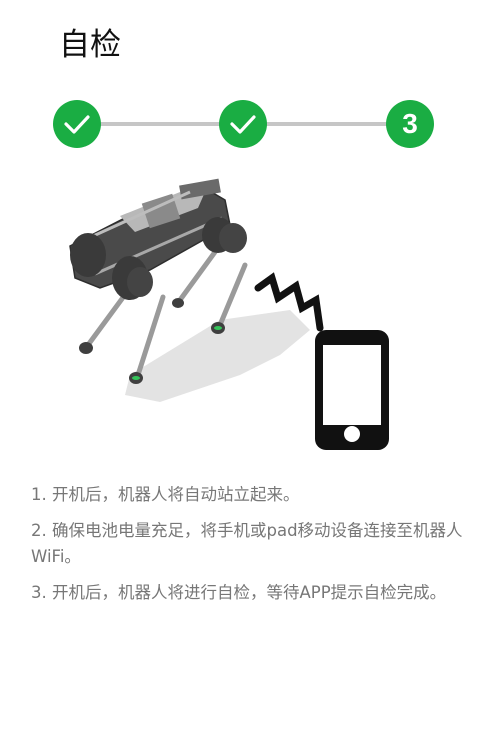 The height and width of the screenshot is (756, 504). I want to click on step-1-complete, so click(77, 124).